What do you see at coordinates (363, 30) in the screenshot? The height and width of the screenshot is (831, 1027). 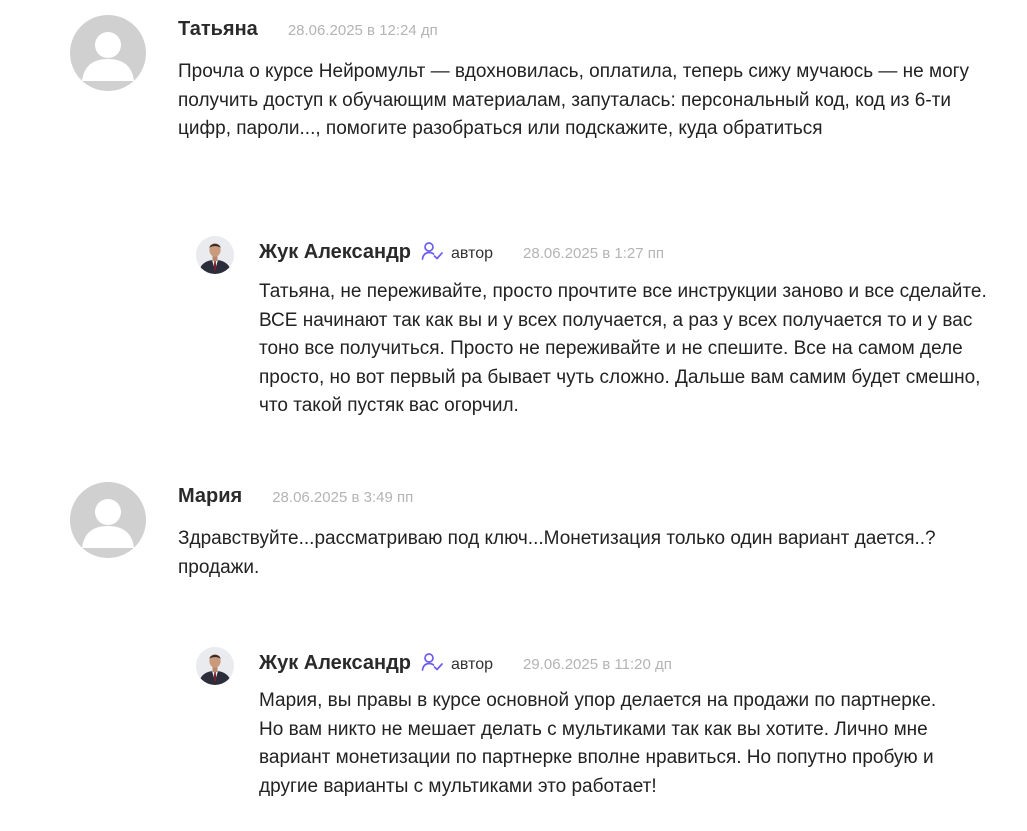 I see `comment-date: 28.06.2025 в 12:24 дп` at bounding box center [363, 30].